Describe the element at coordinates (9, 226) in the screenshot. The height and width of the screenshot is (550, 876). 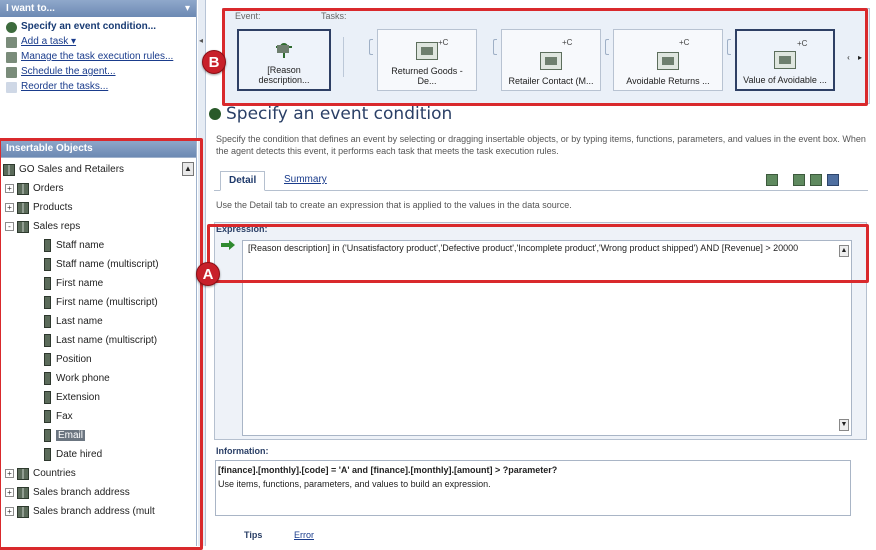
I see `collapse-icon: -` at that location.